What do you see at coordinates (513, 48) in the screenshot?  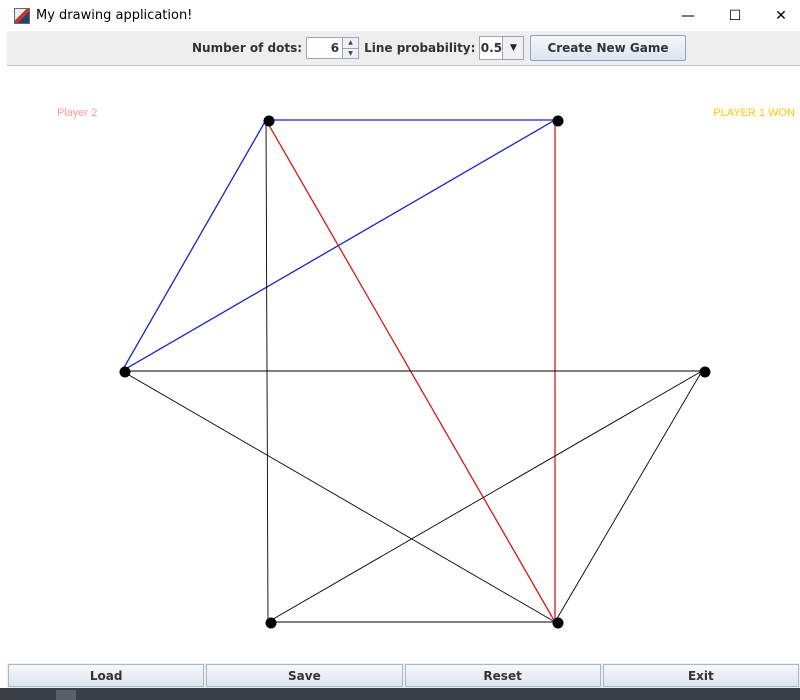 I see `dropdown-arrow-icon: ▼` at bounding box center [513, 48].